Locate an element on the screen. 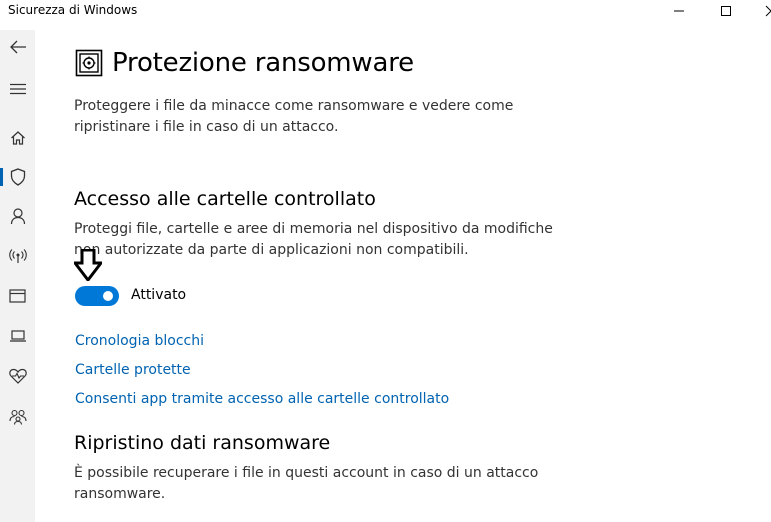  back-arrow-icon is located at coordinates (17, 47).